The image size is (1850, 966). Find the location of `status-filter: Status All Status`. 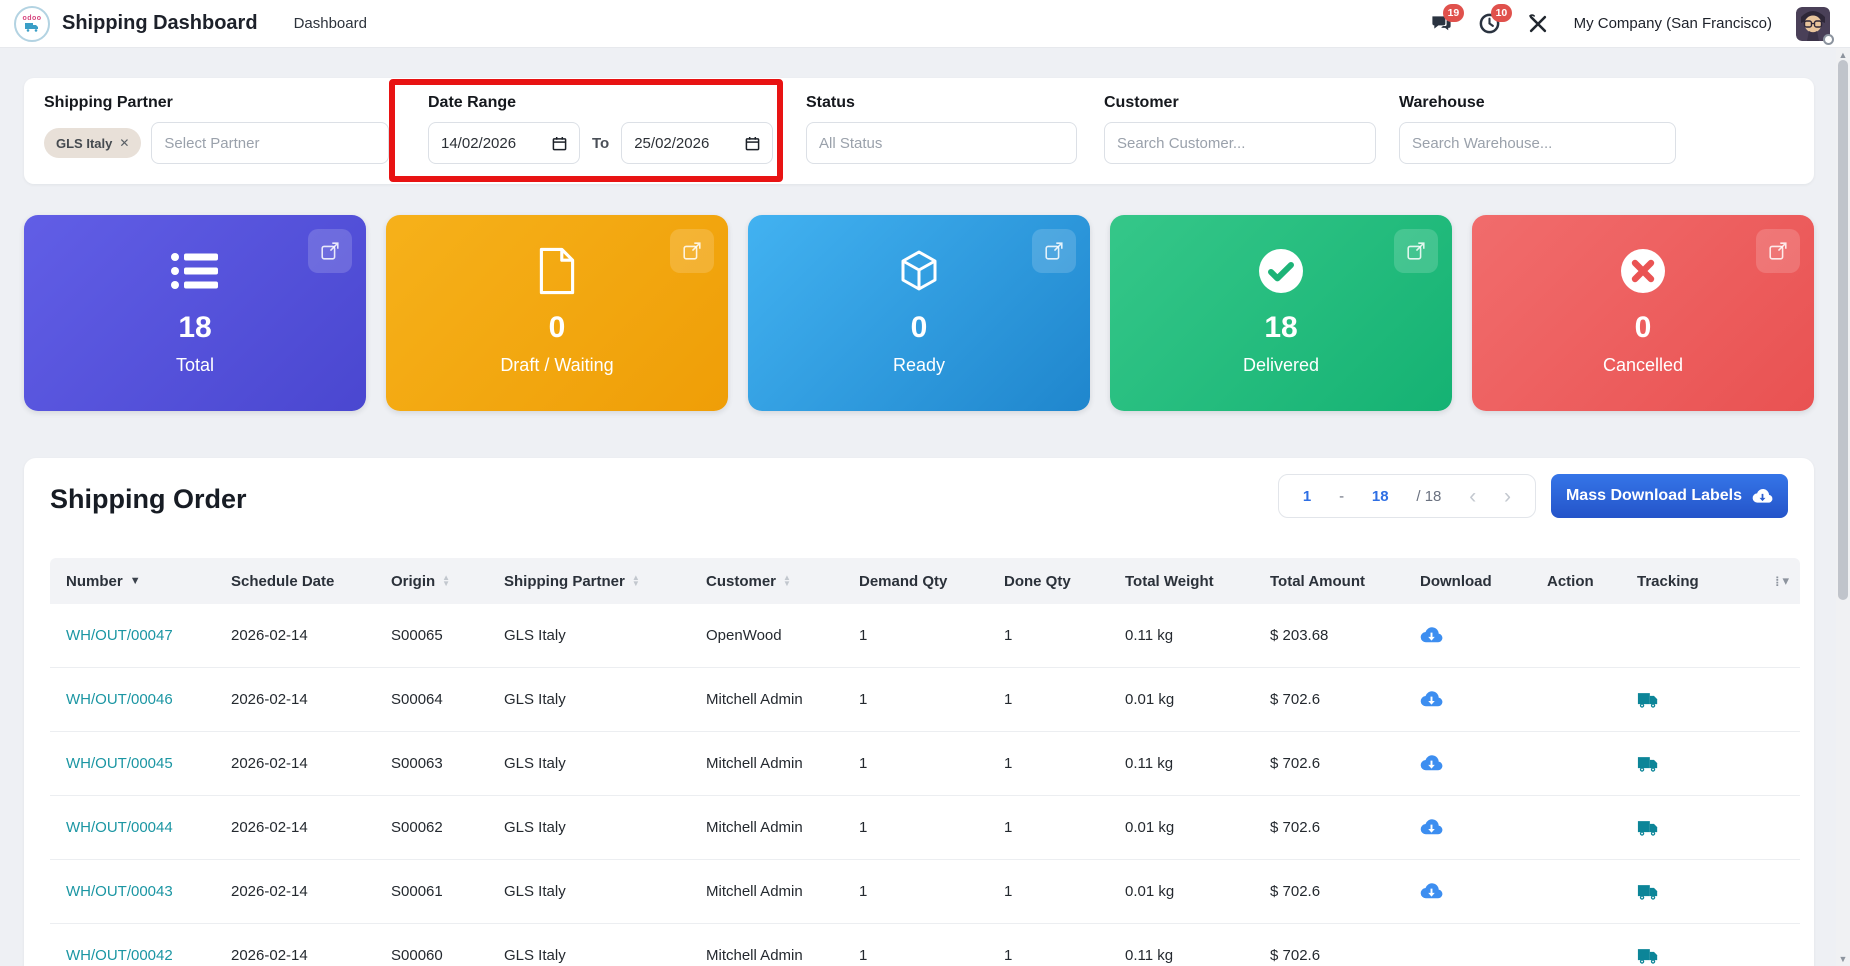

status-filter: Status All Status is located at coordinates (941, 129).